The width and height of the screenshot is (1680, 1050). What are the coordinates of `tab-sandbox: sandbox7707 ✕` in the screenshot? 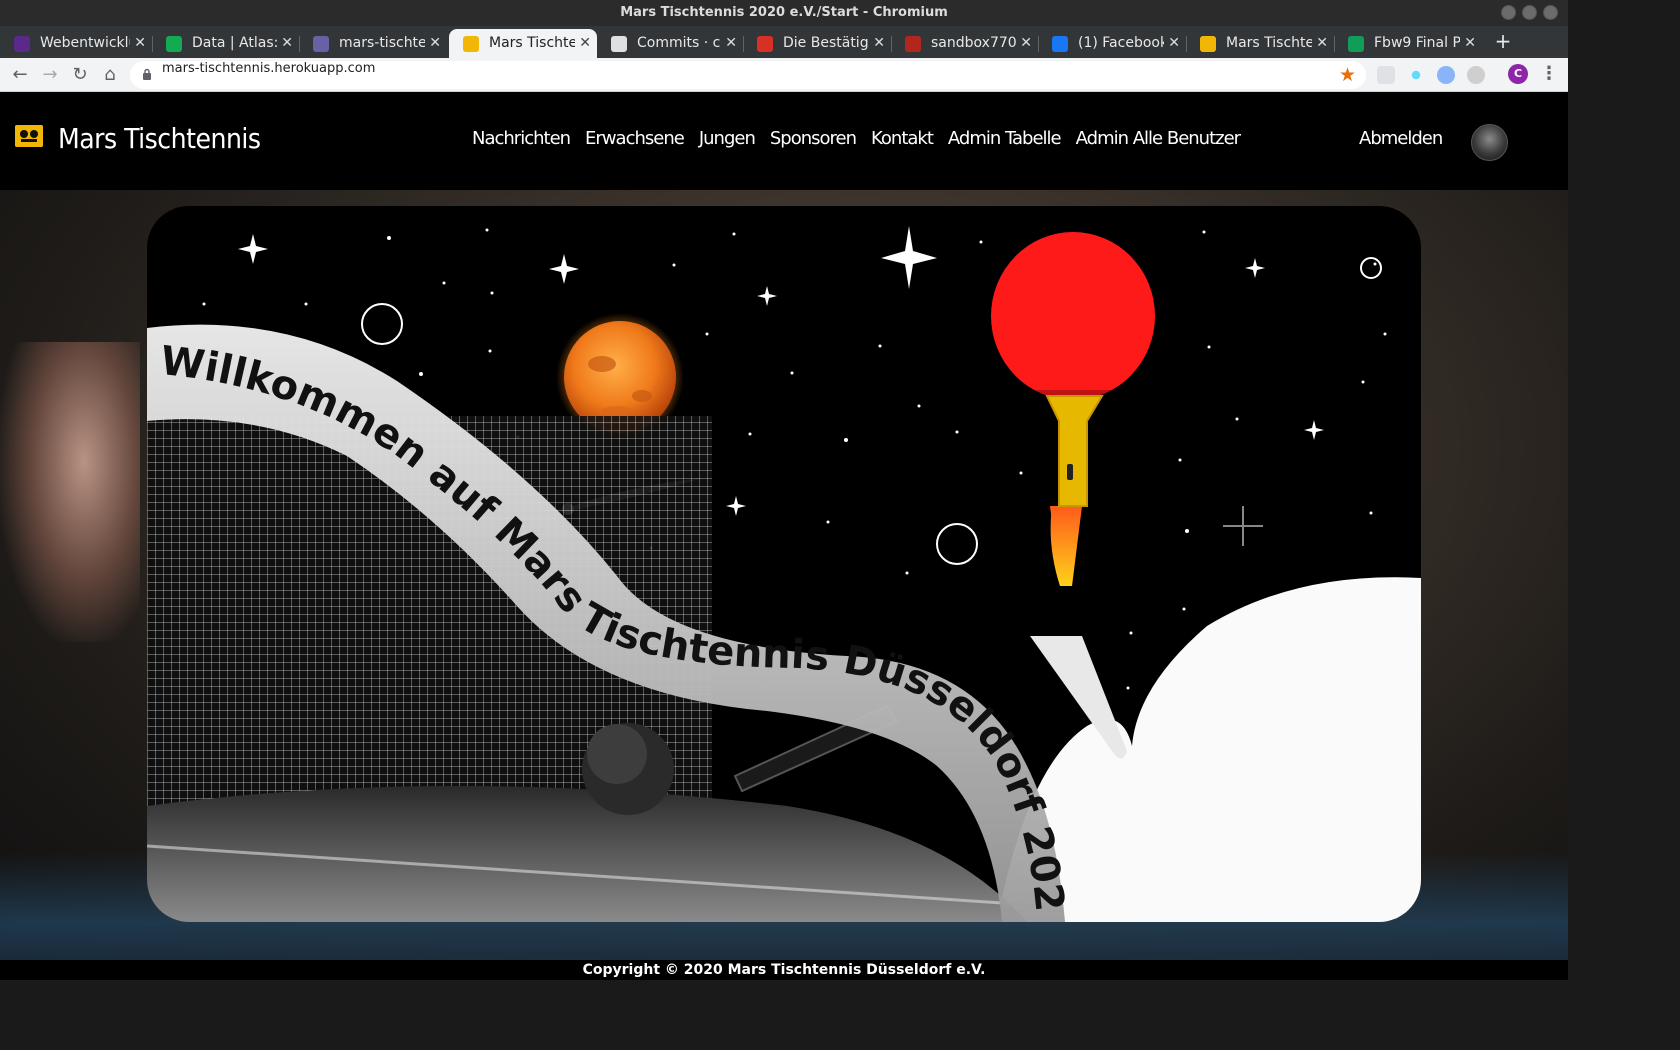 It's located at (964, 43).